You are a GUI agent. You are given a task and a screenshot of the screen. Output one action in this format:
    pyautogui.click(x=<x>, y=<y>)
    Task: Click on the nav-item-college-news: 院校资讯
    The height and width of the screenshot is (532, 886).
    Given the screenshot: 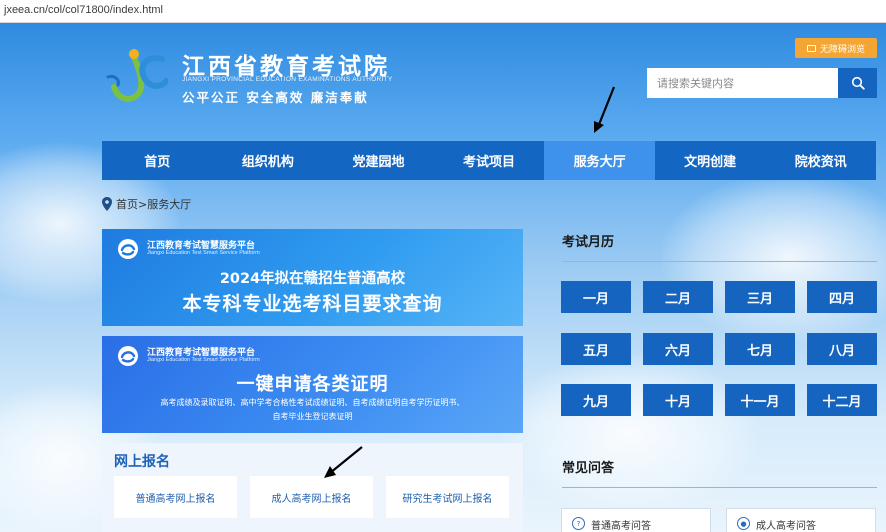 What is the action you would take?
    pyautogui.click(x=820, y=160)
    